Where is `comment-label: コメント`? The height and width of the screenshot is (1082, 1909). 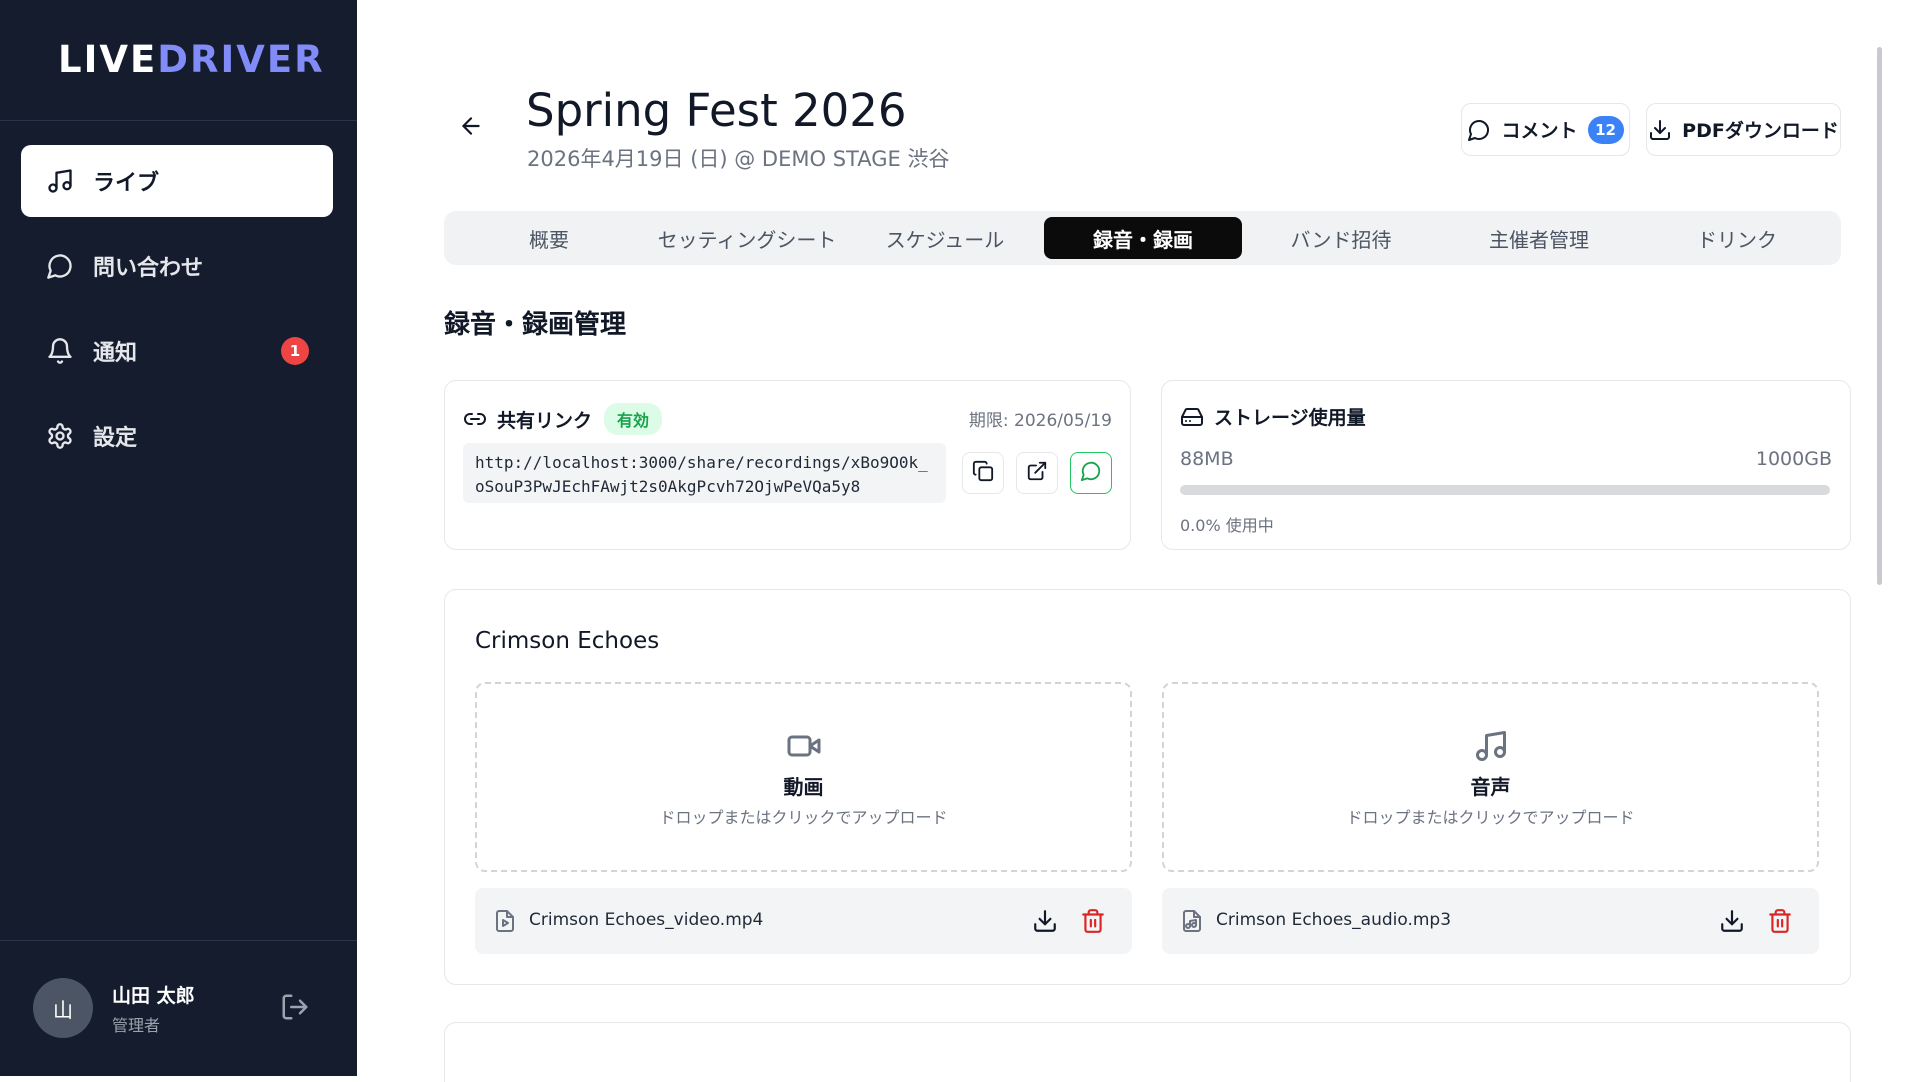 comment-label: コメント is located at coordinates (1539, 131).